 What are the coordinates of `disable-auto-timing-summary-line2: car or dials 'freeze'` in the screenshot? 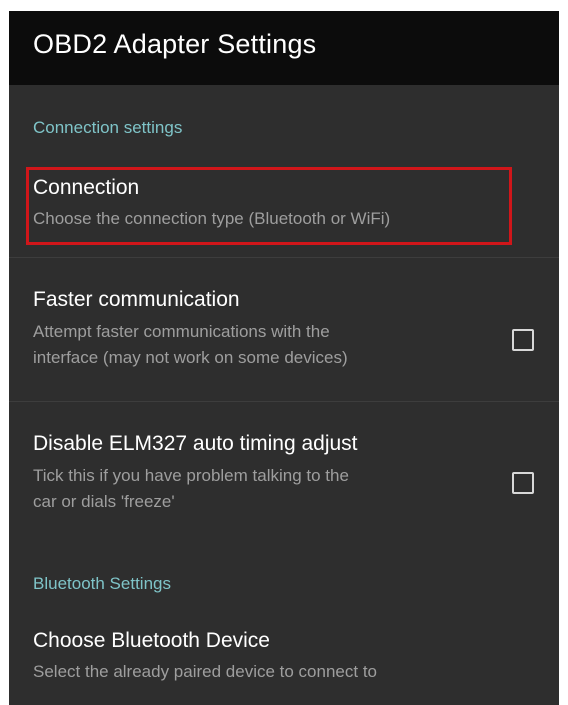 It's located at (104, 501).